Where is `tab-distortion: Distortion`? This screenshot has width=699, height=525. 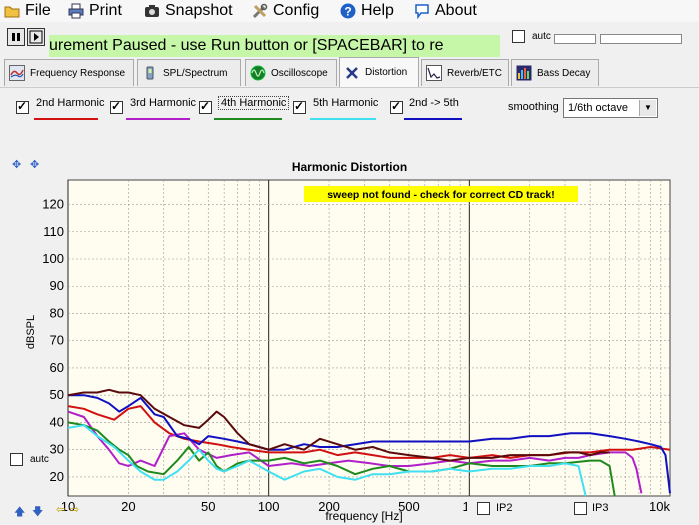
tab-distortion: Distortion is located at coordinates (379, 72).